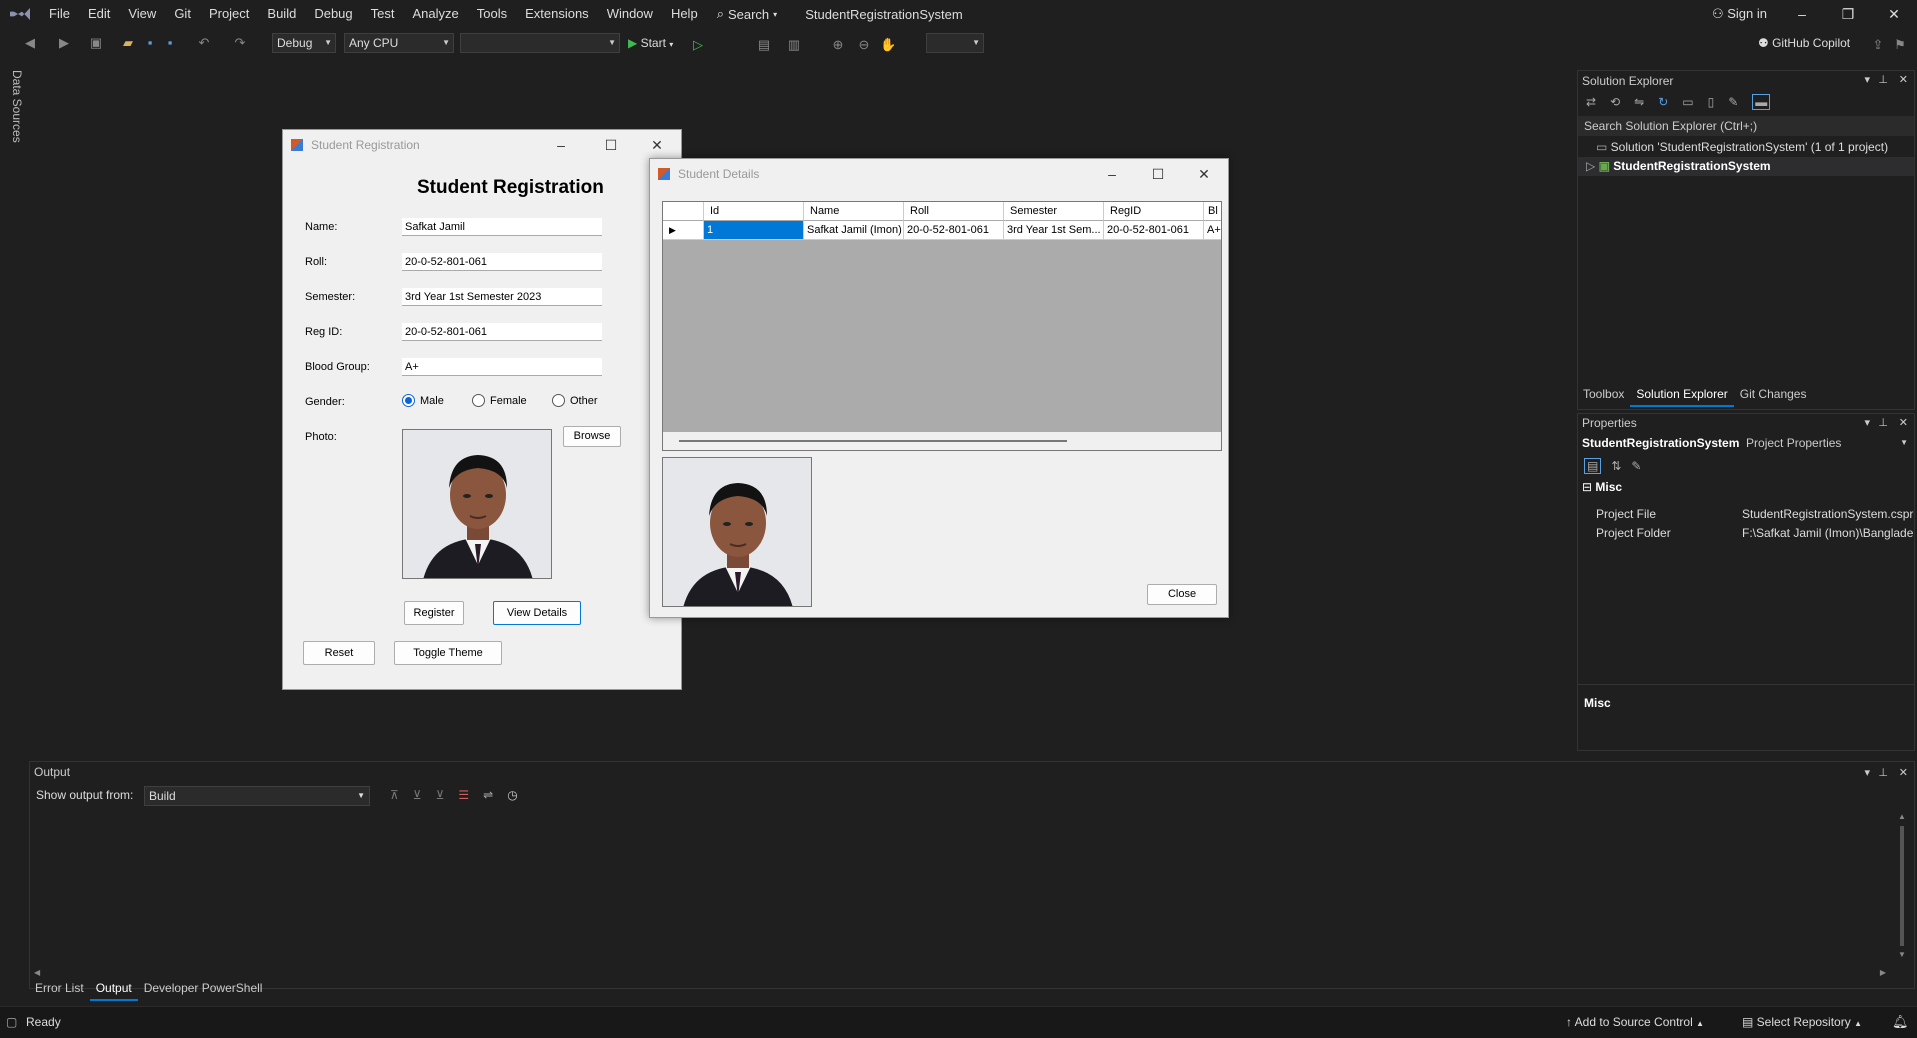 The image size is (1917, 1038). Describe the element at coordinates (954, 211) in the screenshot. I see `column-header-roll: Roll` at that location.